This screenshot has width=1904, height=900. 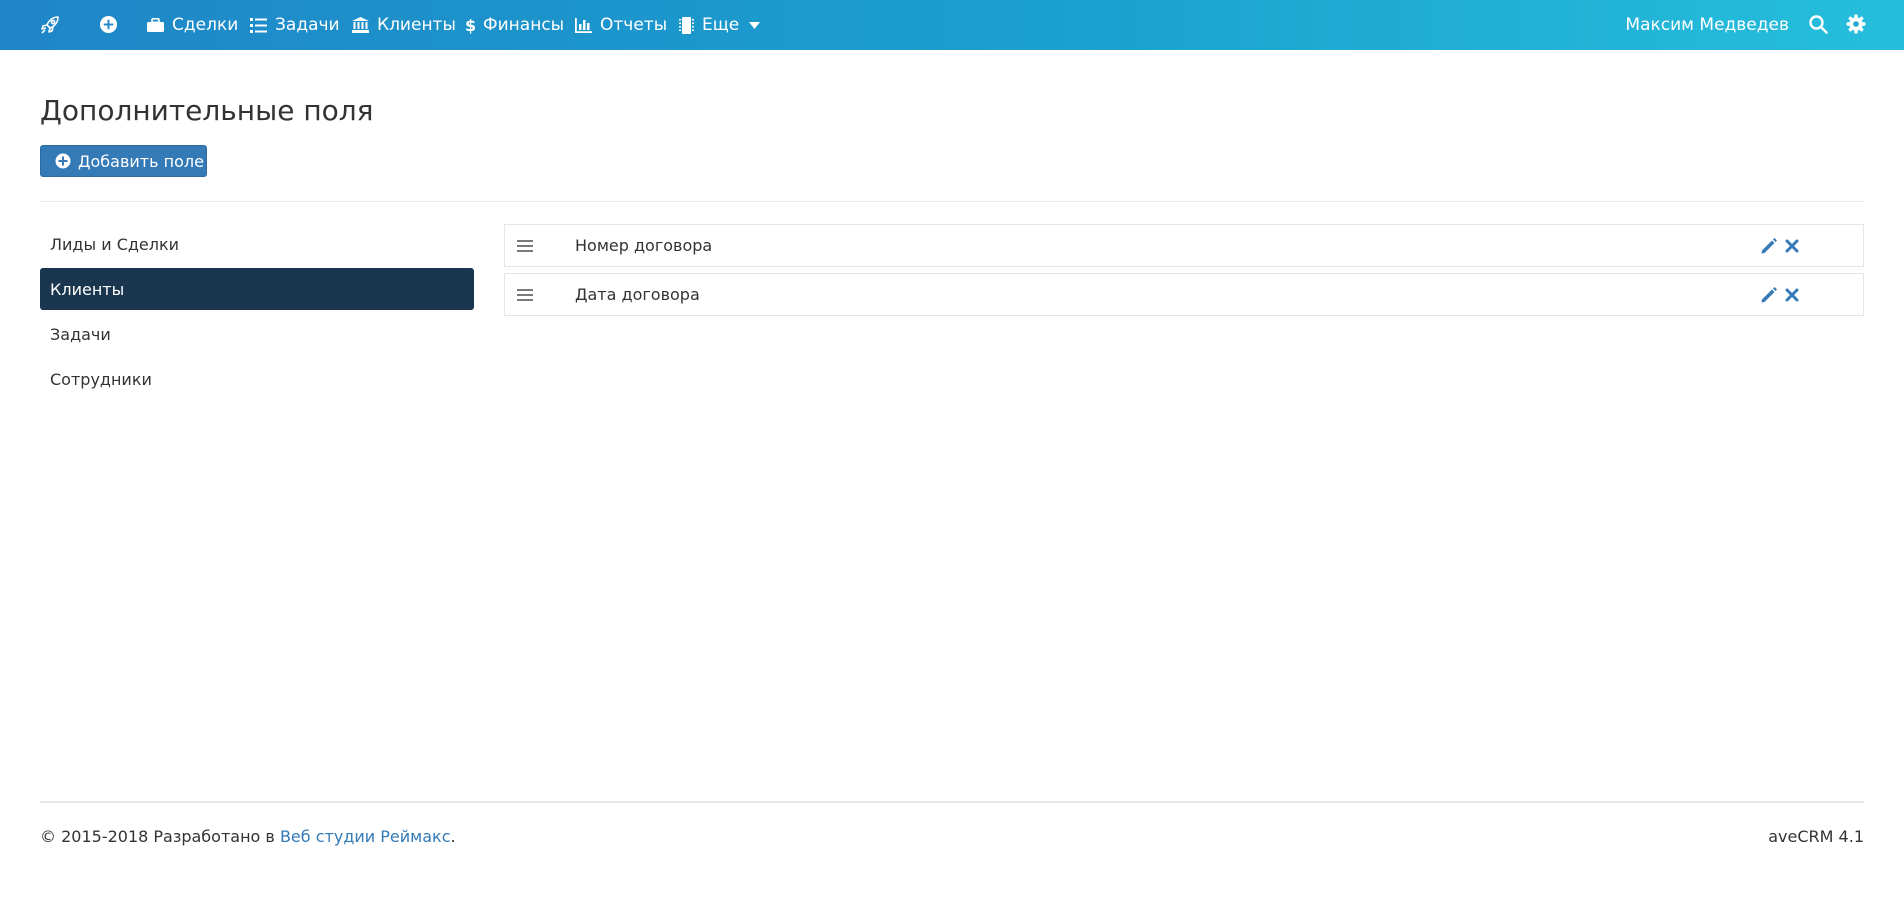 I want to click on nav-finance: $ Финансы, so click(x=514, y=25).